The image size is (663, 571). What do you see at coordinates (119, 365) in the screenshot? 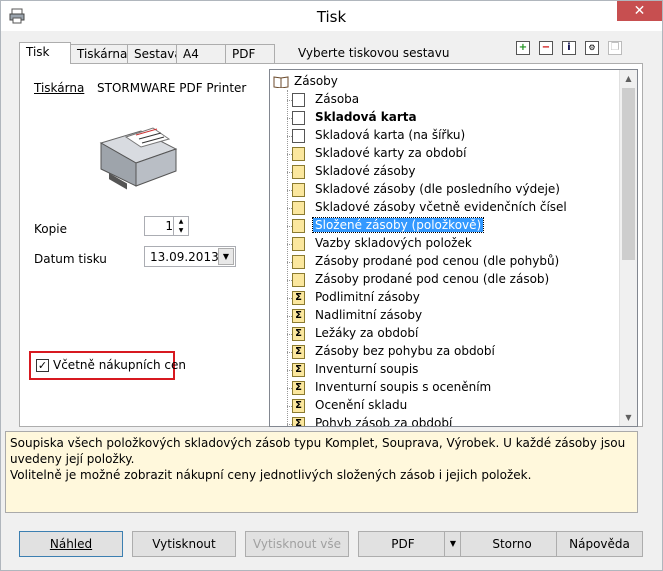
I see `purchase-prices-label: Včetně nákupních cen` at bounding box center [119, 365].